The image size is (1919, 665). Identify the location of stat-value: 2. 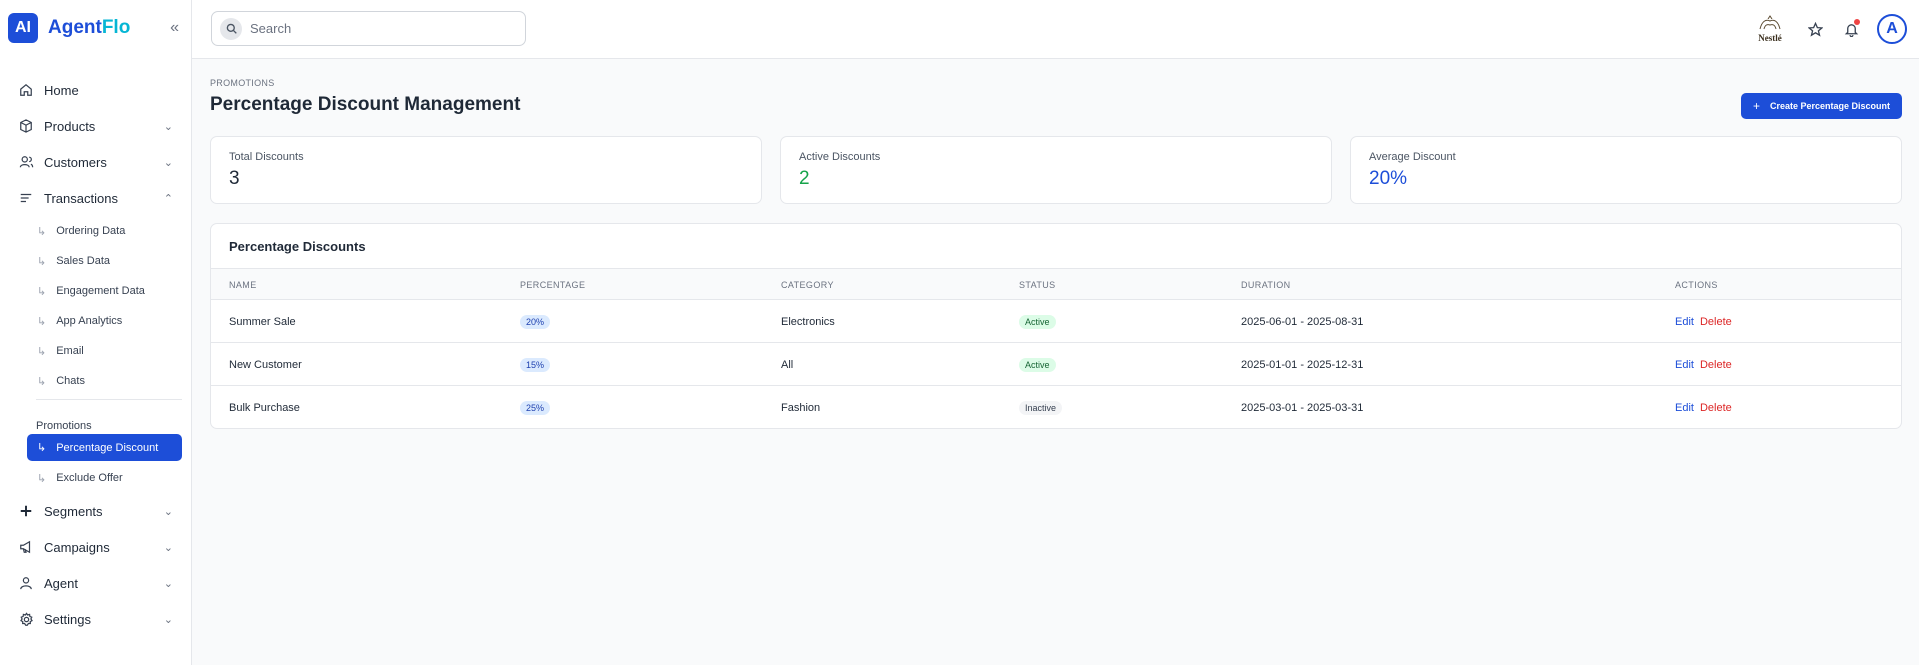
(804, 178).